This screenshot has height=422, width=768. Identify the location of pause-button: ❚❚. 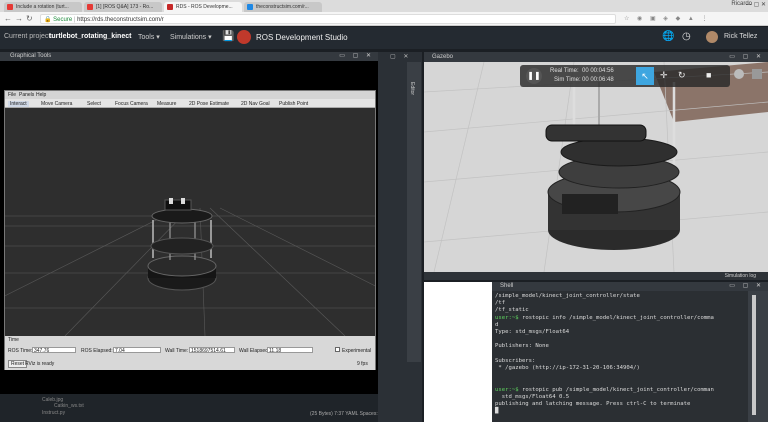
(534, 76).